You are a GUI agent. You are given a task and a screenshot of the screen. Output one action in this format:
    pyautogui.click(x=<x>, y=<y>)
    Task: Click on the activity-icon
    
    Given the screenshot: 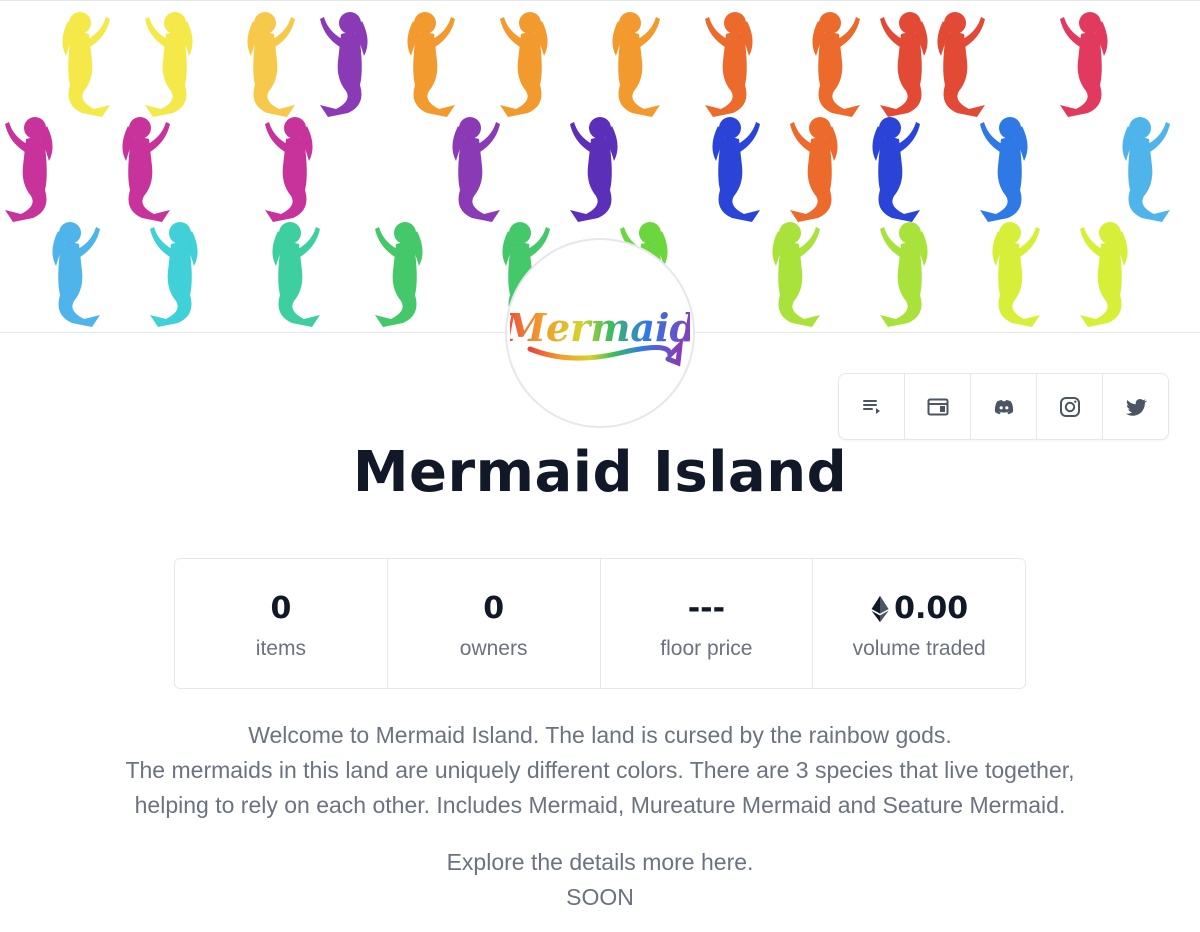 What is the action you would take?
    pyautogui.click(x=871, y=406)
    